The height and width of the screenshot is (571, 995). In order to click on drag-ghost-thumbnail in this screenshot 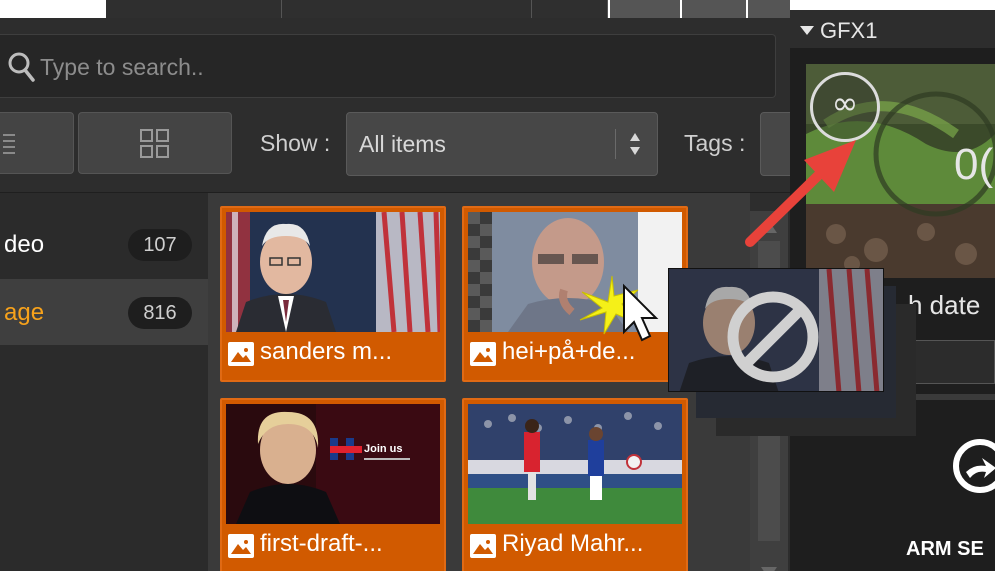, I will do `click(776, 330)`.